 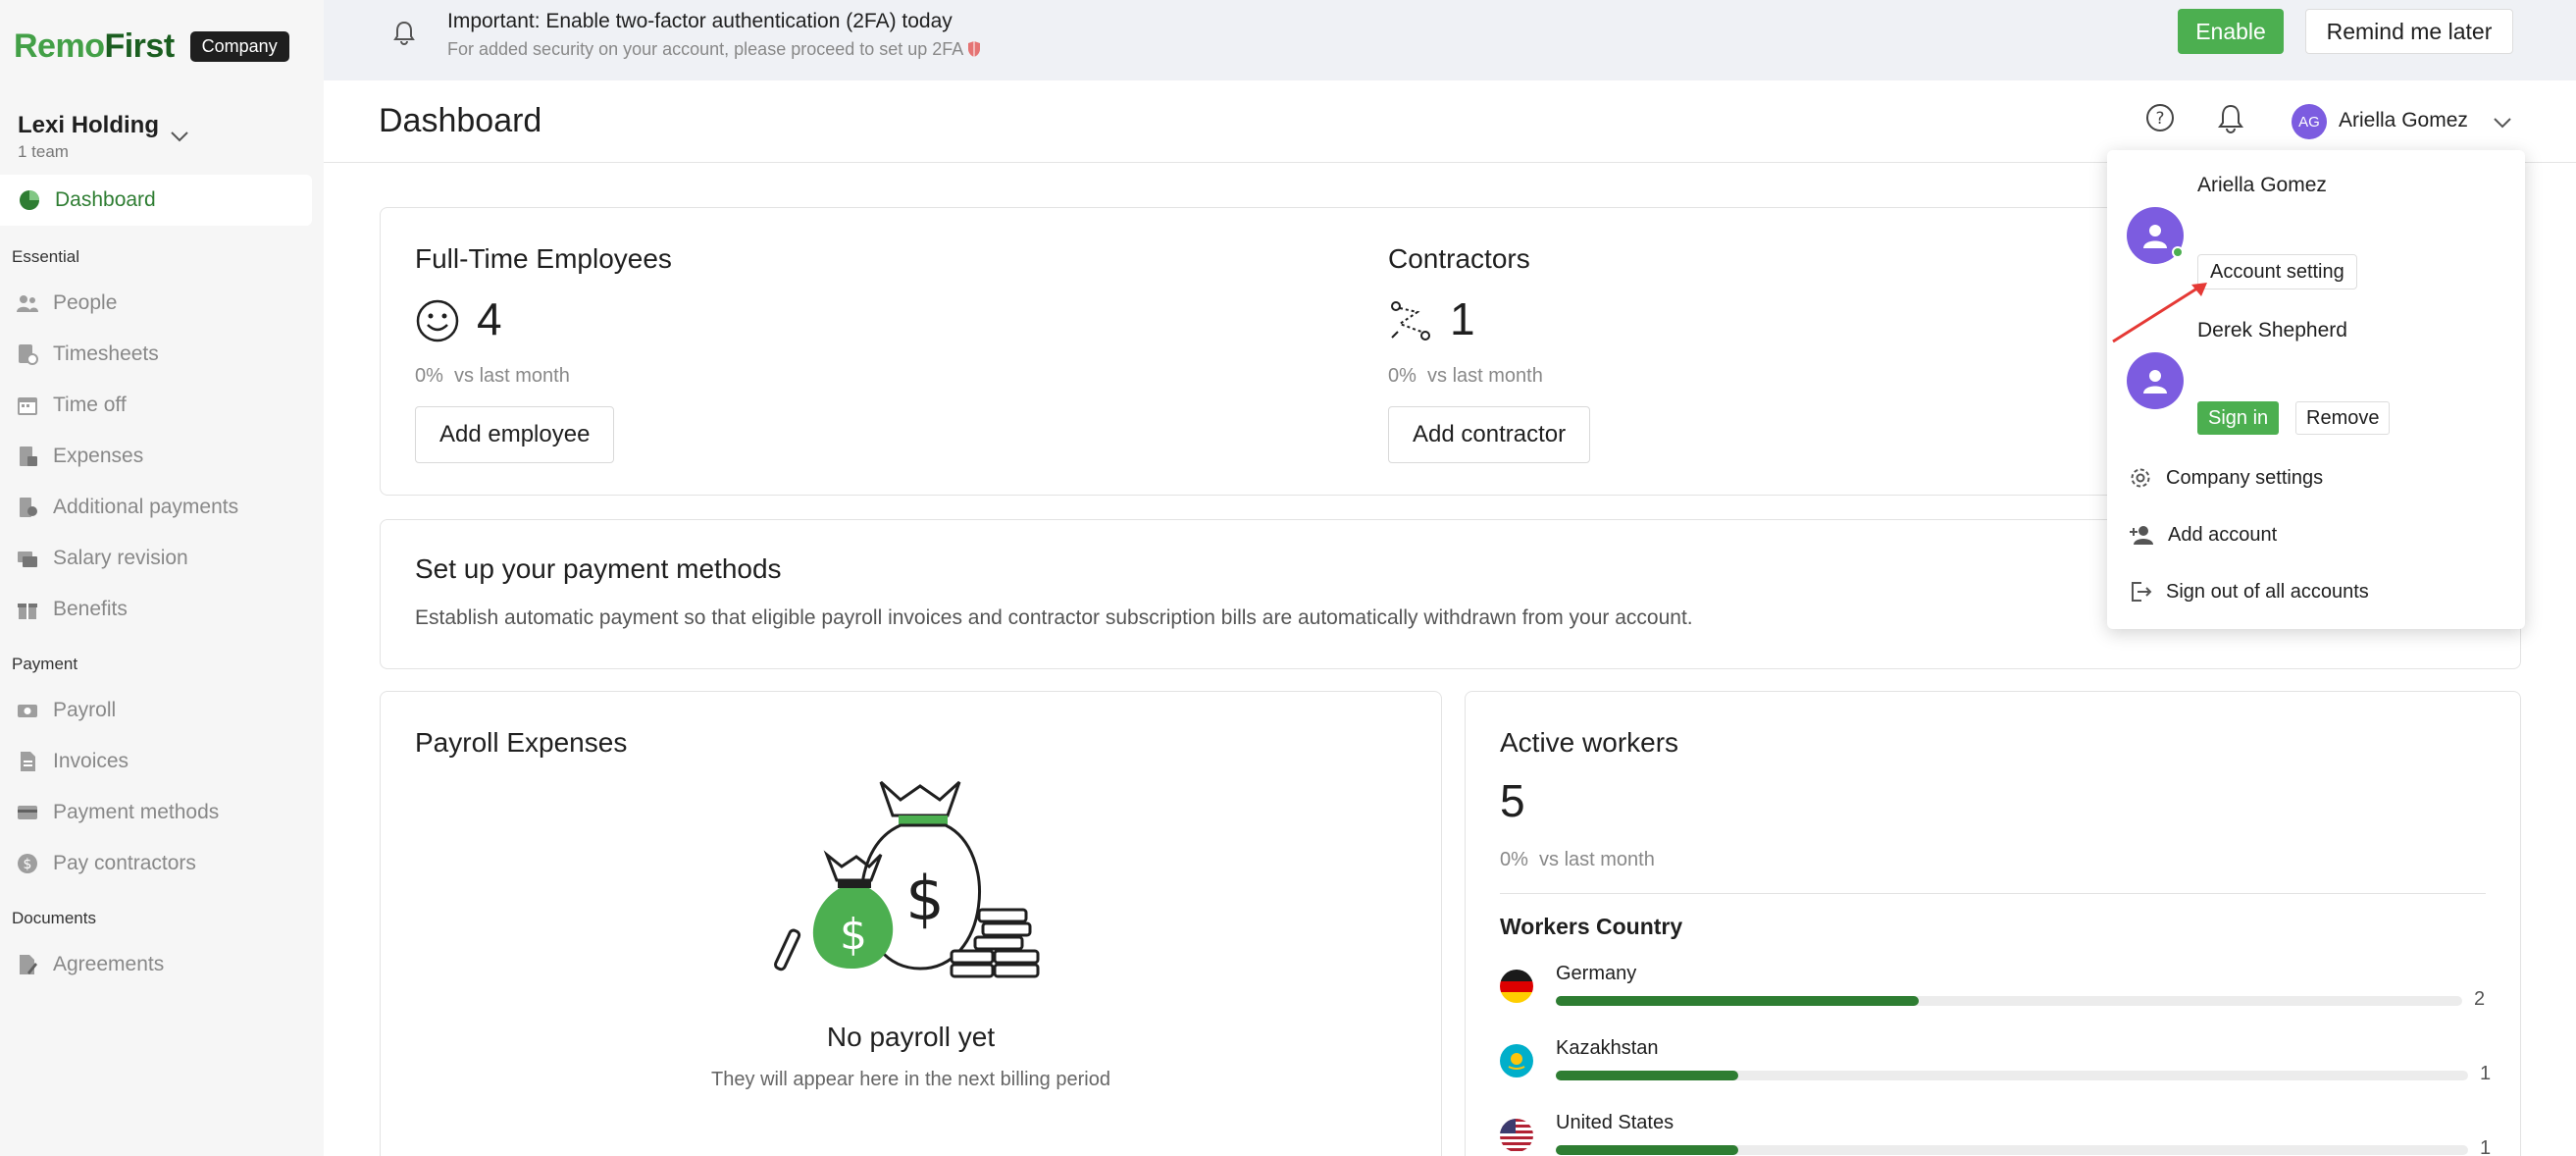 What do you see at coordinates (2267, 591) in the screenshot?
I see `menu-item-label: Sign out of all accounts` at bounding box center [2267, 591].